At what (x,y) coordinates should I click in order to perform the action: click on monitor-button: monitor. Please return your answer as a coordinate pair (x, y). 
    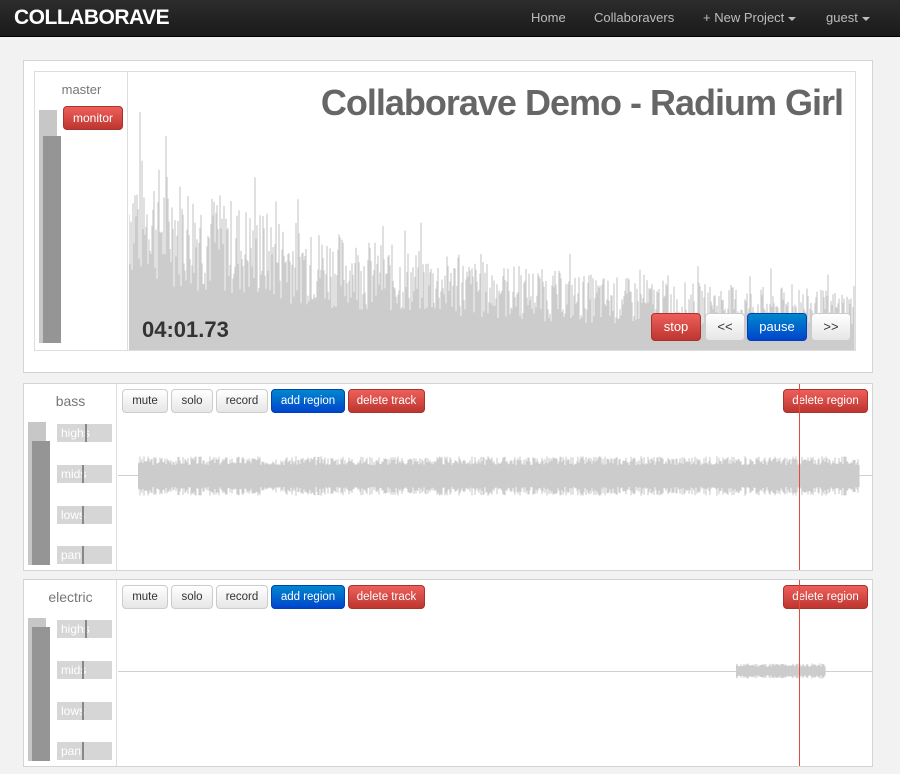
    Looking at the image, I should click on (93, 118).